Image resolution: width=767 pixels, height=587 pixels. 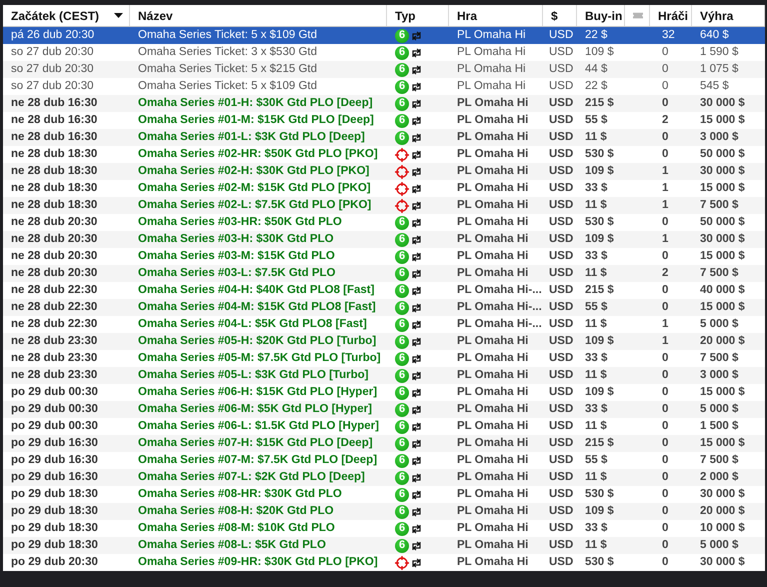 I want to click on start-cell-text: ne 28 dub 16:30, so click(x=54, y=120).